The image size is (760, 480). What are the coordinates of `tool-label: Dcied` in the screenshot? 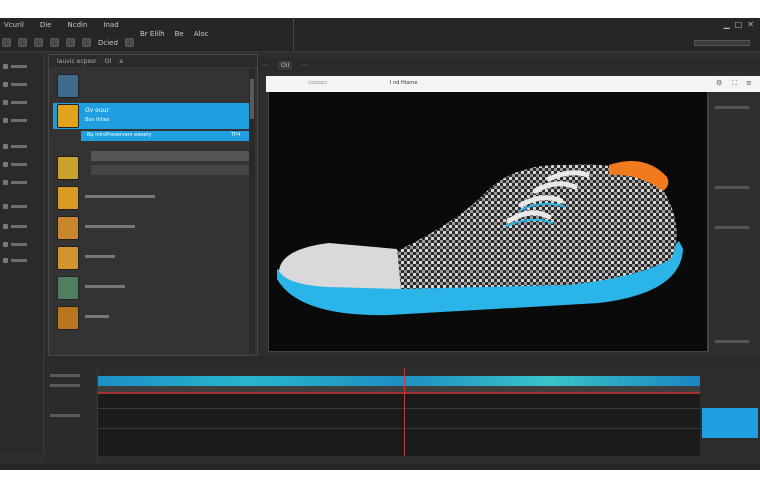 It's located at (108, 42).